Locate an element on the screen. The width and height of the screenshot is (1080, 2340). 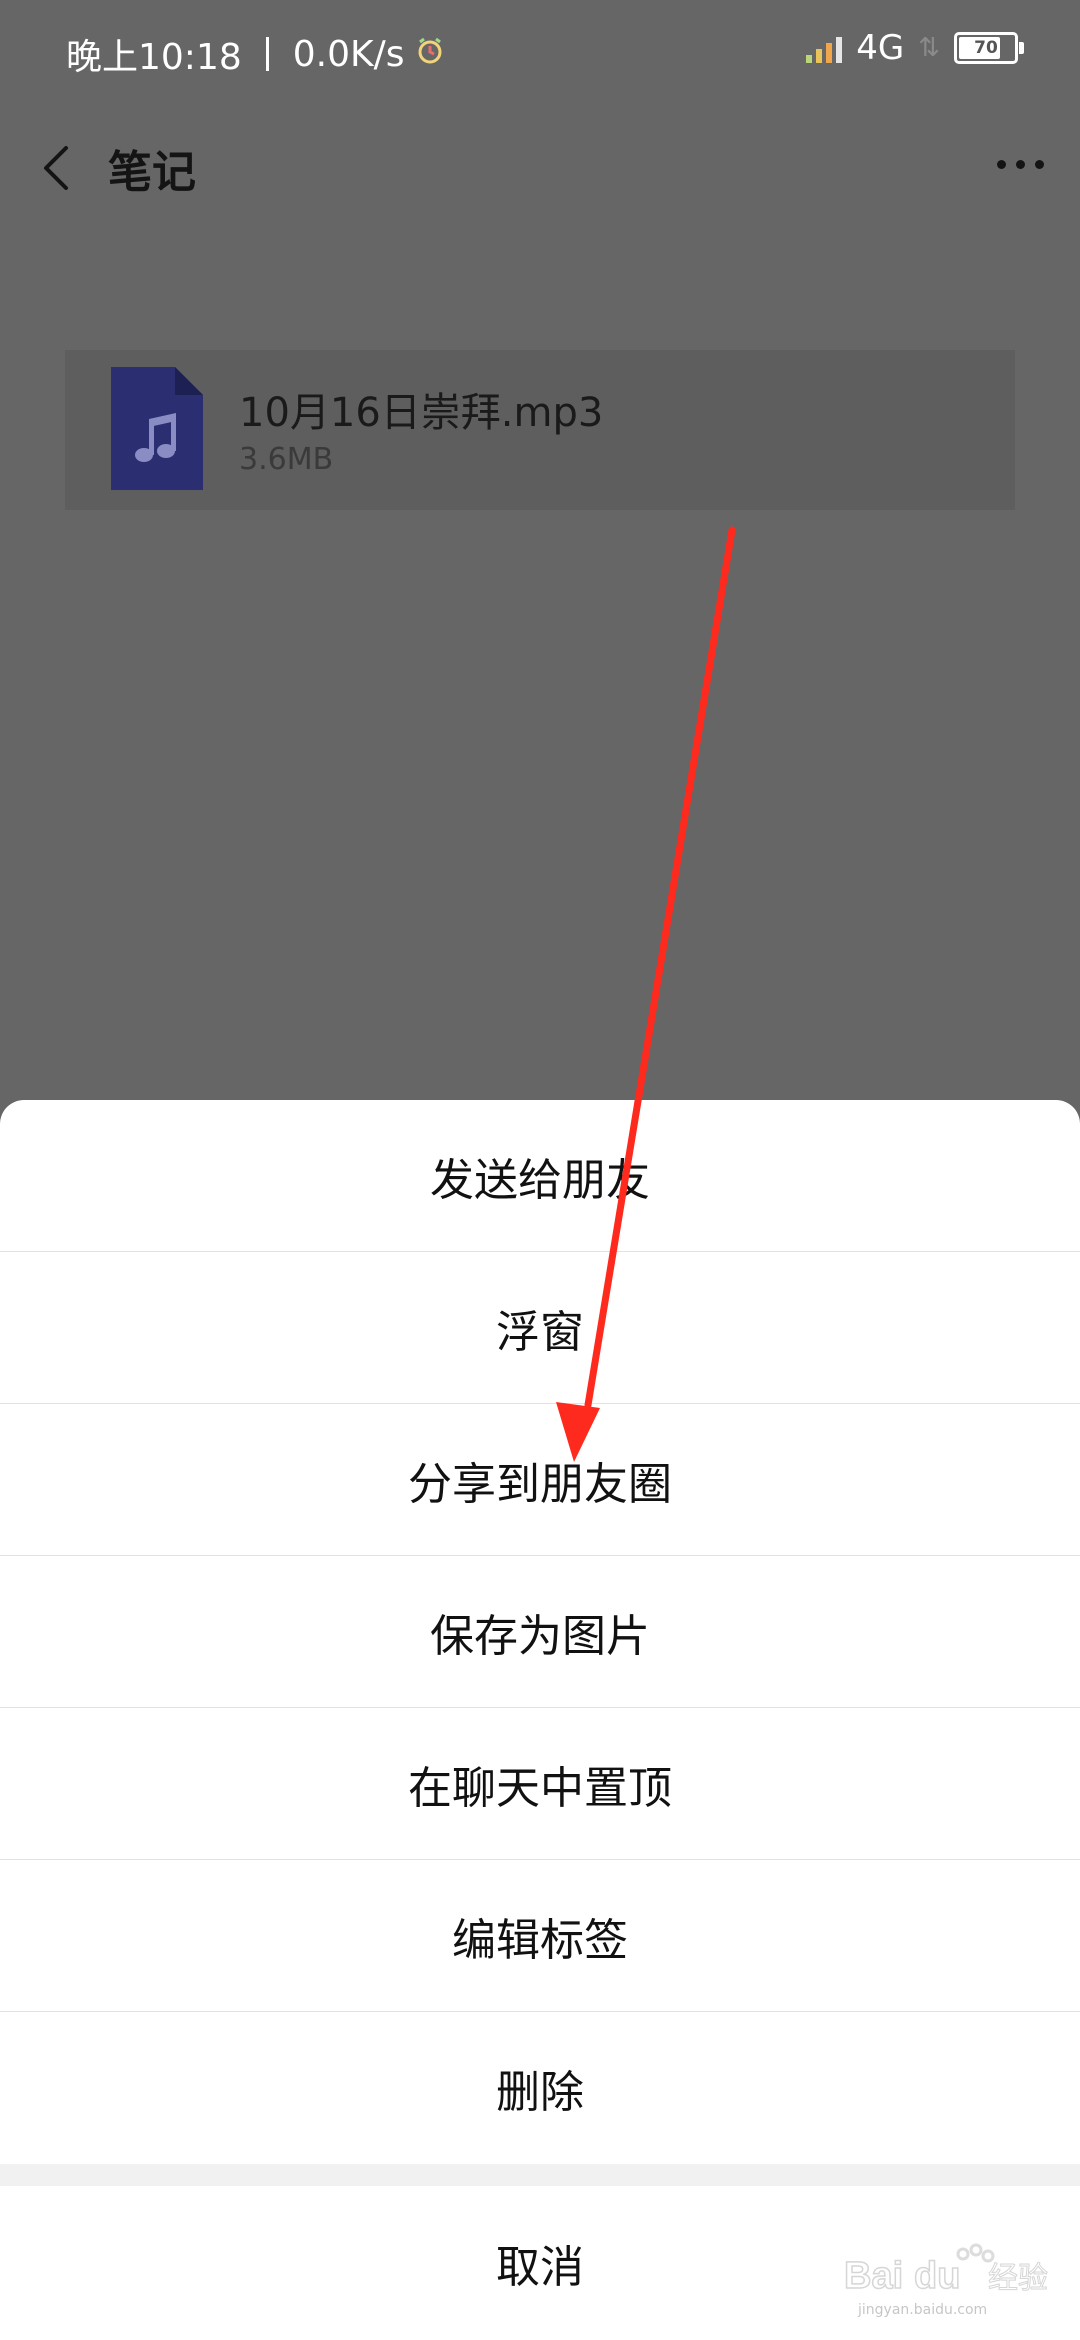
file-size: 3.6MB is located at coordinates (286, 459).